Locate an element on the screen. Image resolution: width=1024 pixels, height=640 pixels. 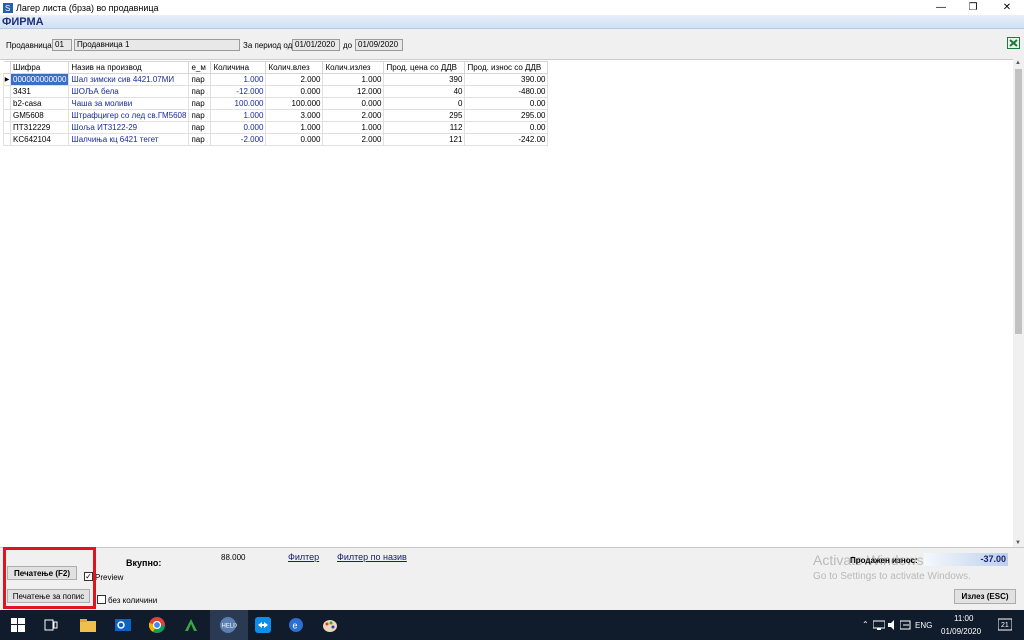
cell-price: 0 is located at coordinates (424, 103).